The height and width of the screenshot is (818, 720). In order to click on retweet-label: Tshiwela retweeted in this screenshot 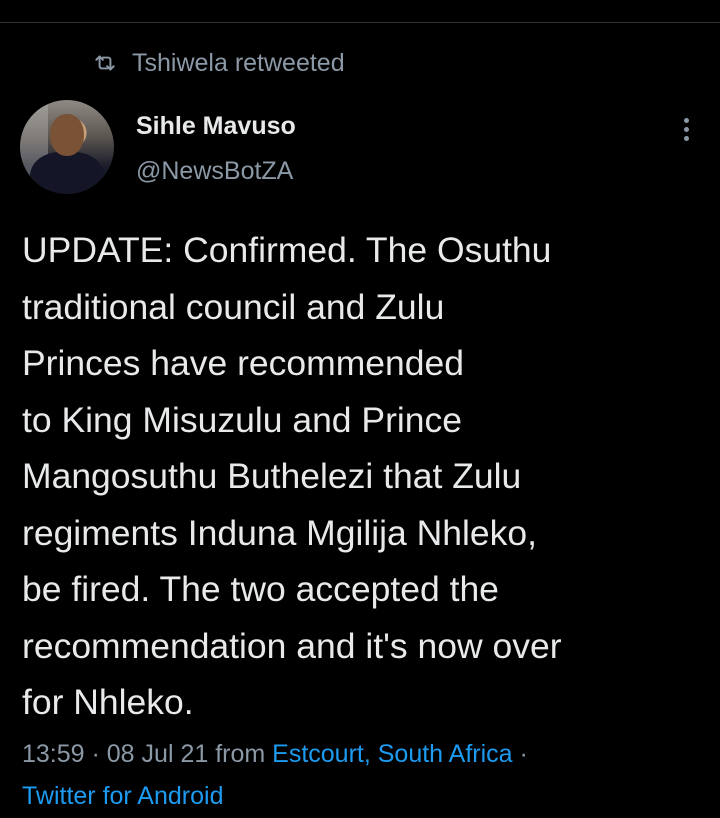, I will do `click(238, 62)`.